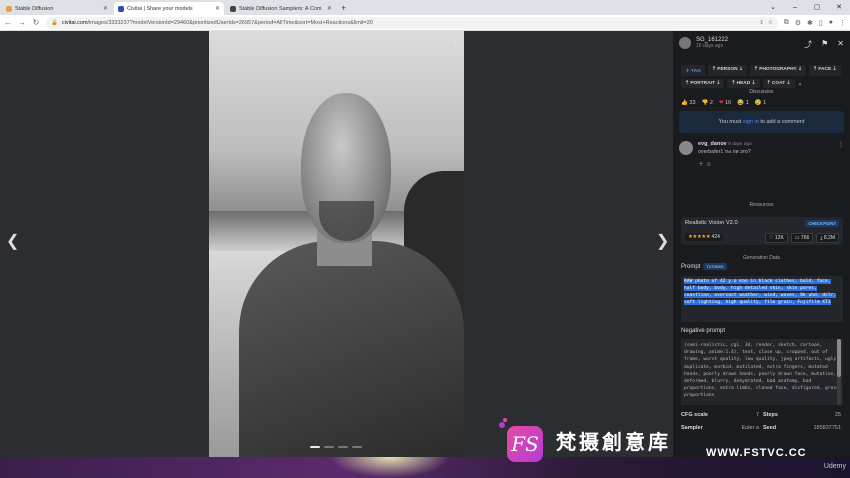 The image size is (850, 478). What do you see at coordinates (34, 8) in the screenshot?
I see `tab-title: Stable Diffusion` at bounding box center [34, 8].